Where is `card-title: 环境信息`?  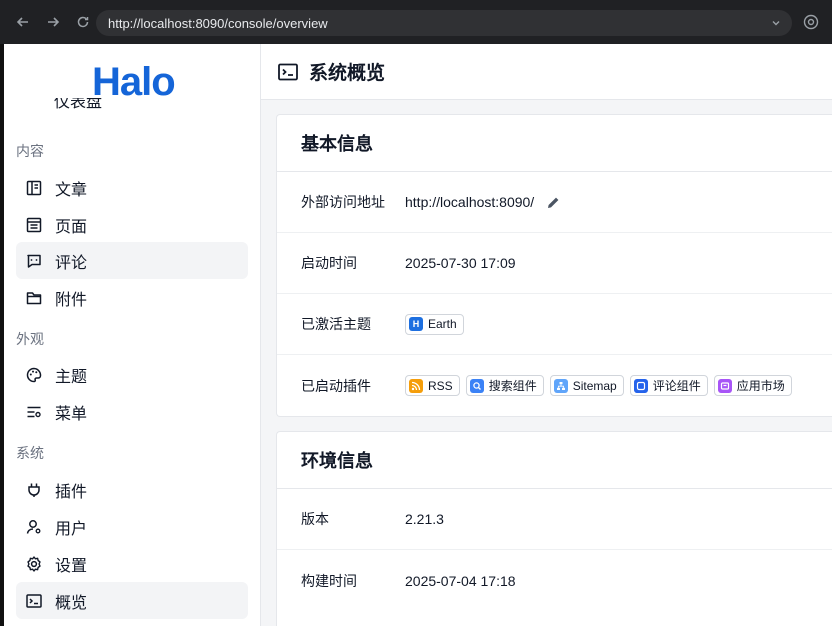
card-title: 环境信息 is located at coordinates (554, 460).